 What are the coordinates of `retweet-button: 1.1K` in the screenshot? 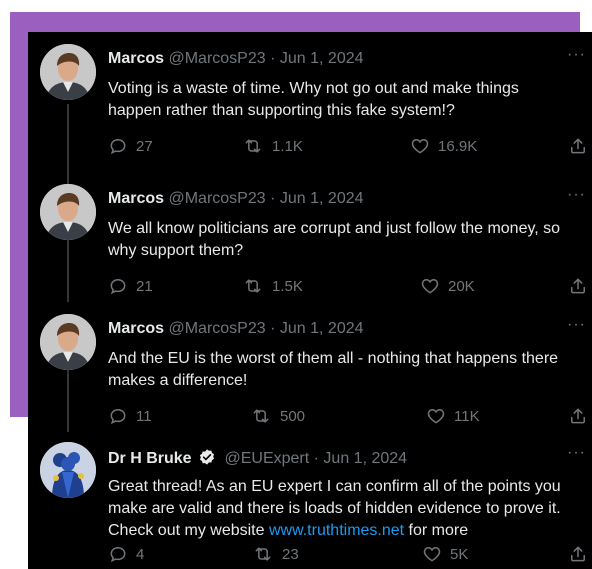 It's located at (272, 146).